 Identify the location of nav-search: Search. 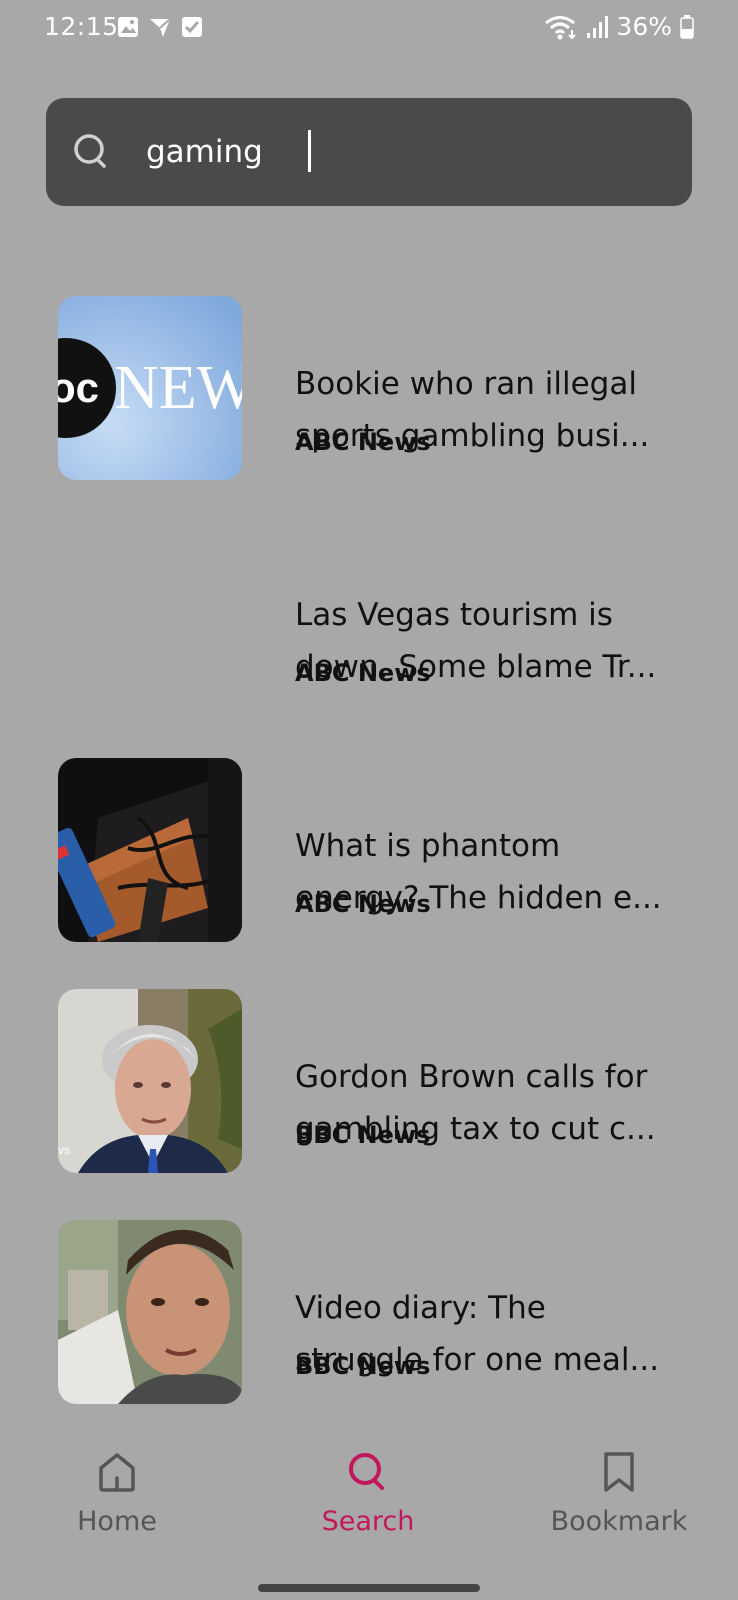
(368, 1485).